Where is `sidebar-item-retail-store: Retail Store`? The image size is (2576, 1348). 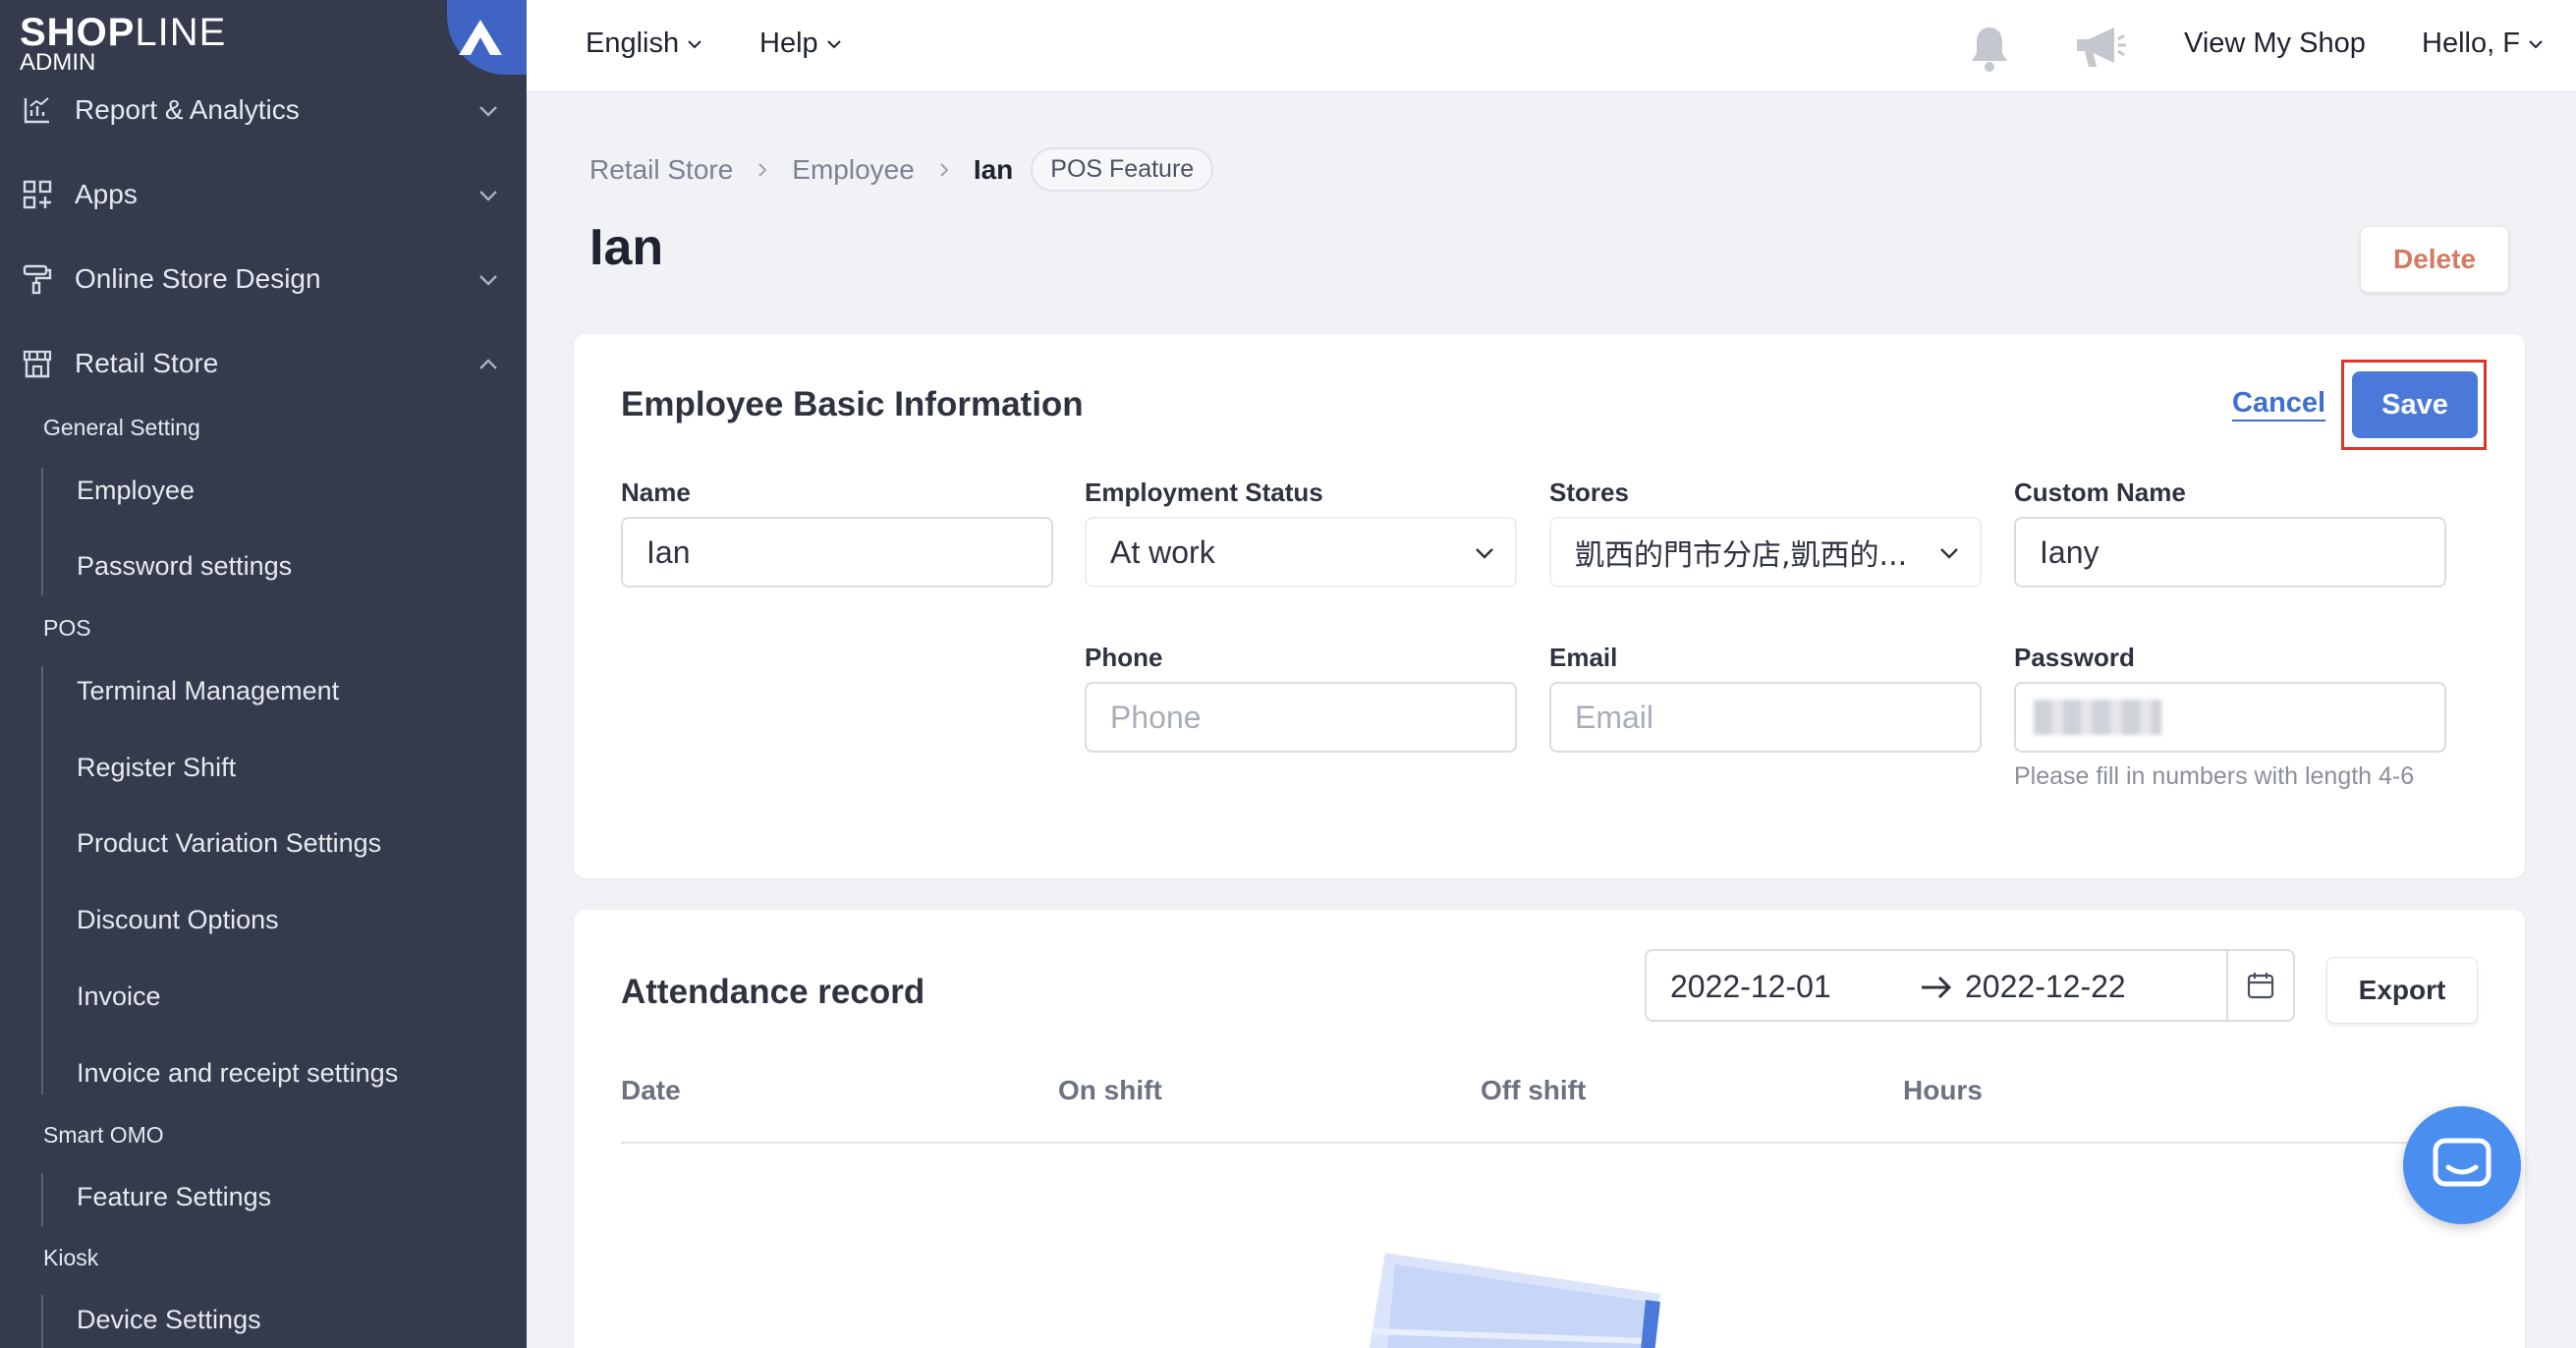 sidebar-item-retail-store: Retail Store is located at coordinates (263, 363).